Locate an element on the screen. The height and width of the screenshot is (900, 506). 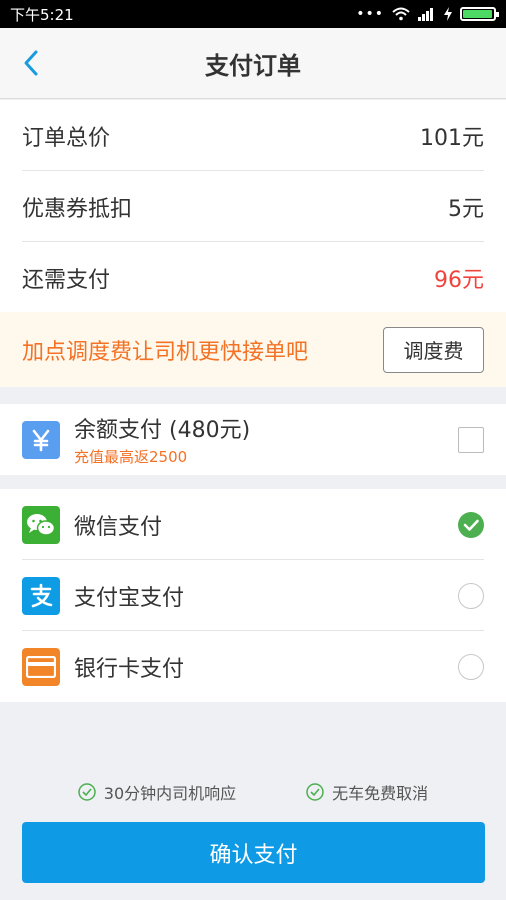
signal-icon is located at coordinates (425, 14).